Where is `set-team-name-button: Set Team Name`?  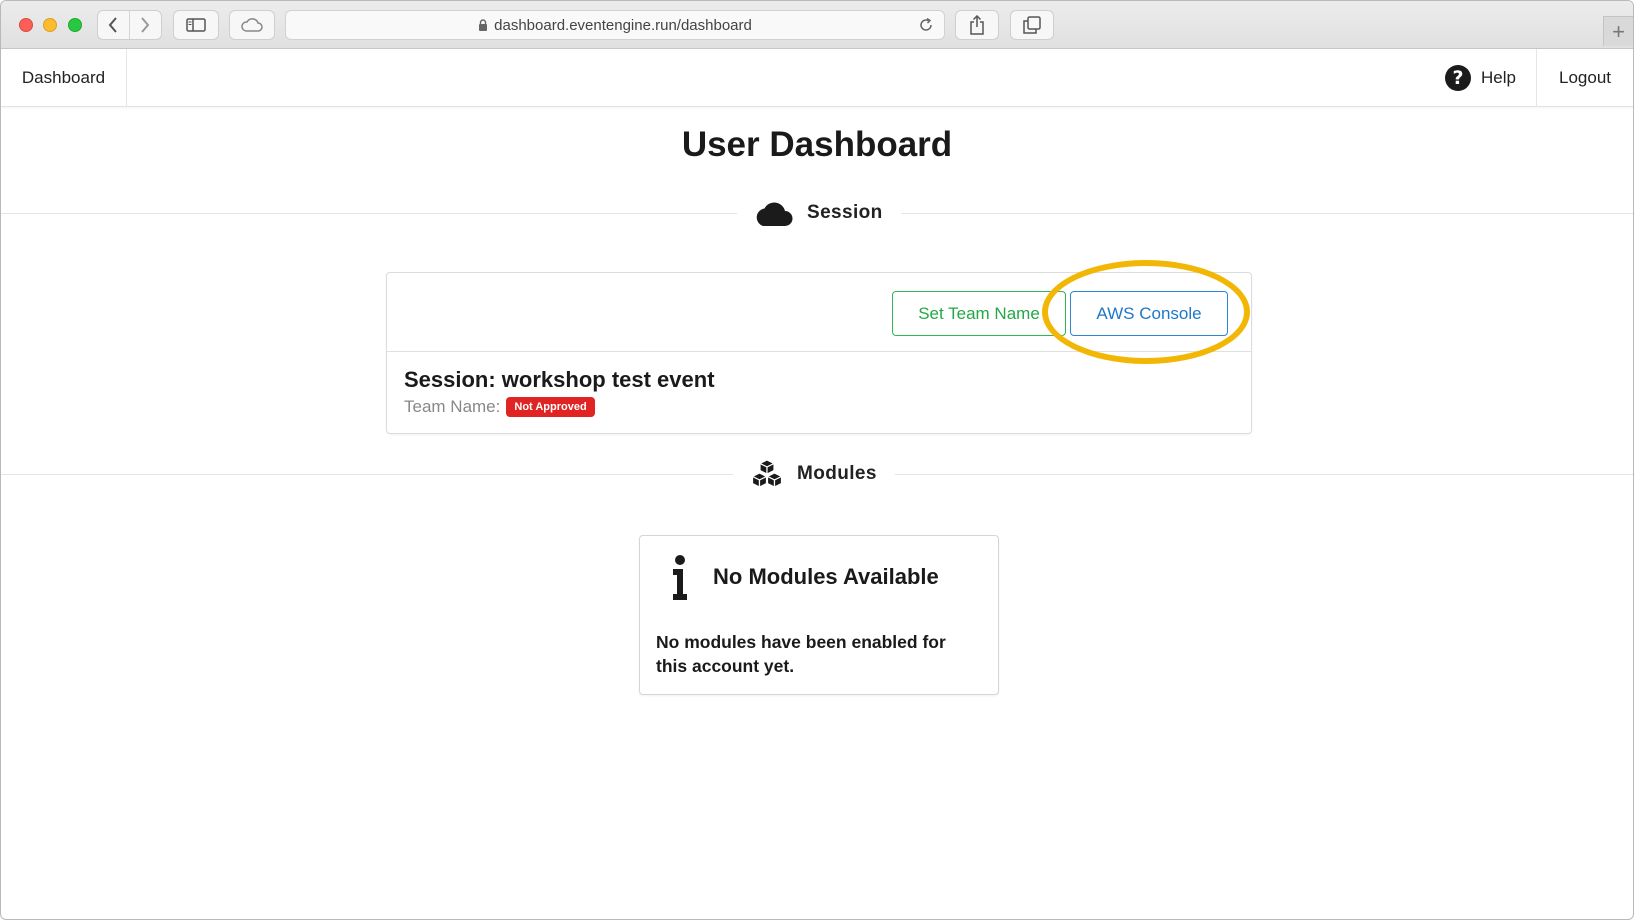 set-team-name-button: Set Team Name is located at coordinates (979, 313).